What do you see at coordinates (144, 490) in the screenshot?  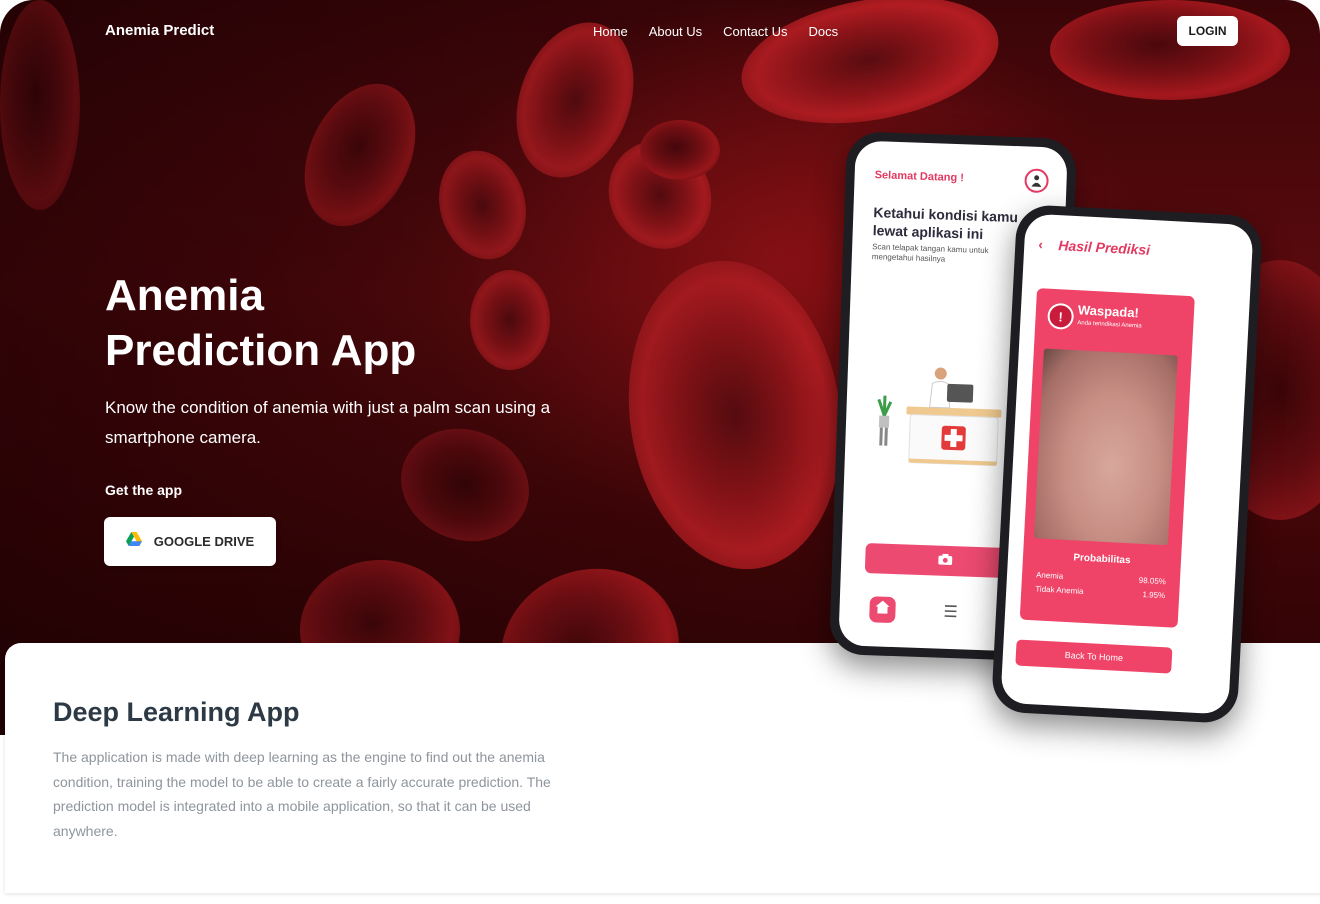 I see `get-app-label: Get the app` at bounding box center [144, 490].